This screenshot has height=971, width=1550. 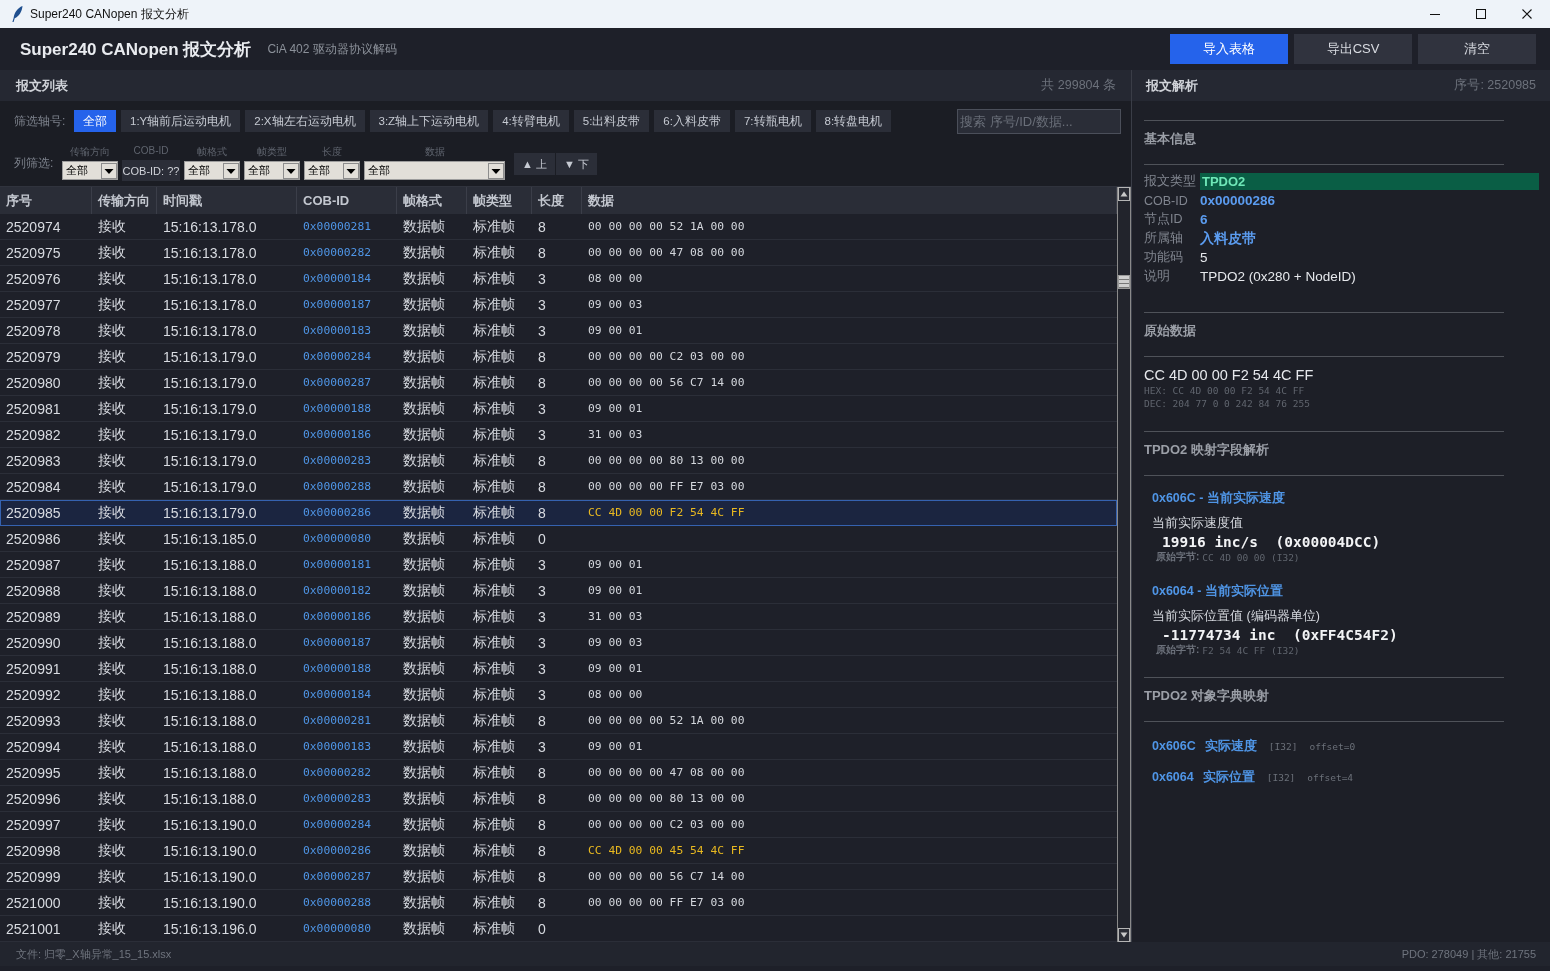 I want to click on data-bytes: 00 00 00 00 52 1A 00 00, so click(x=666, y=720).